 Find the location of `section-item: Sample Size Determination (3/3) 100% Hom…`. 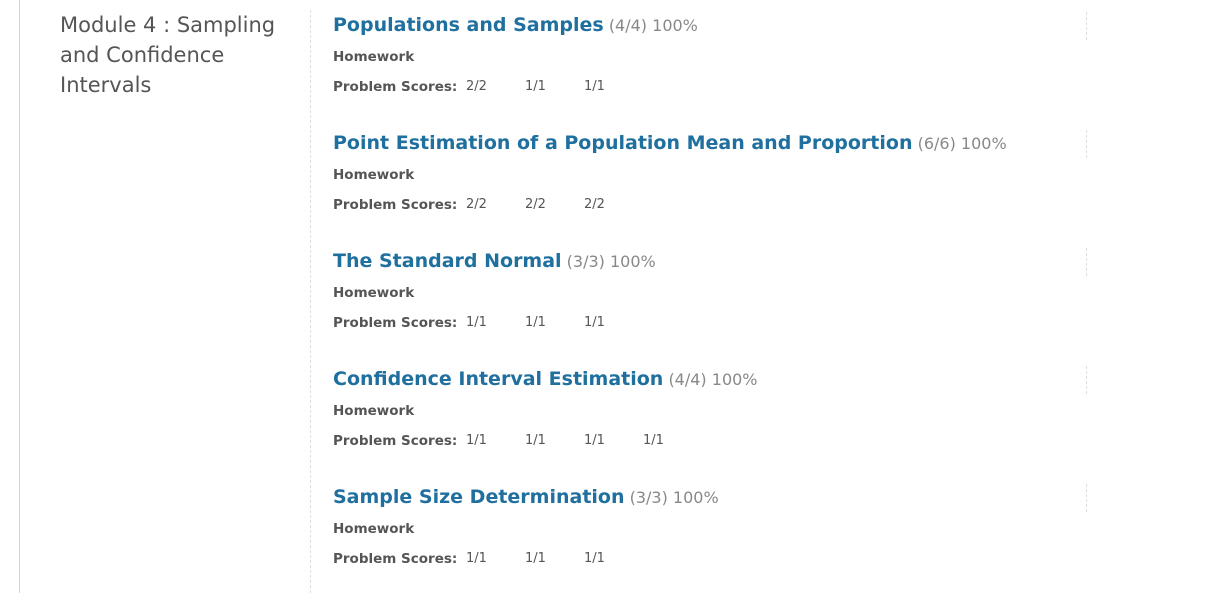

section-item: Sample Size Determination (3/3) 100% Hom… is located at coordinates (713, 541).